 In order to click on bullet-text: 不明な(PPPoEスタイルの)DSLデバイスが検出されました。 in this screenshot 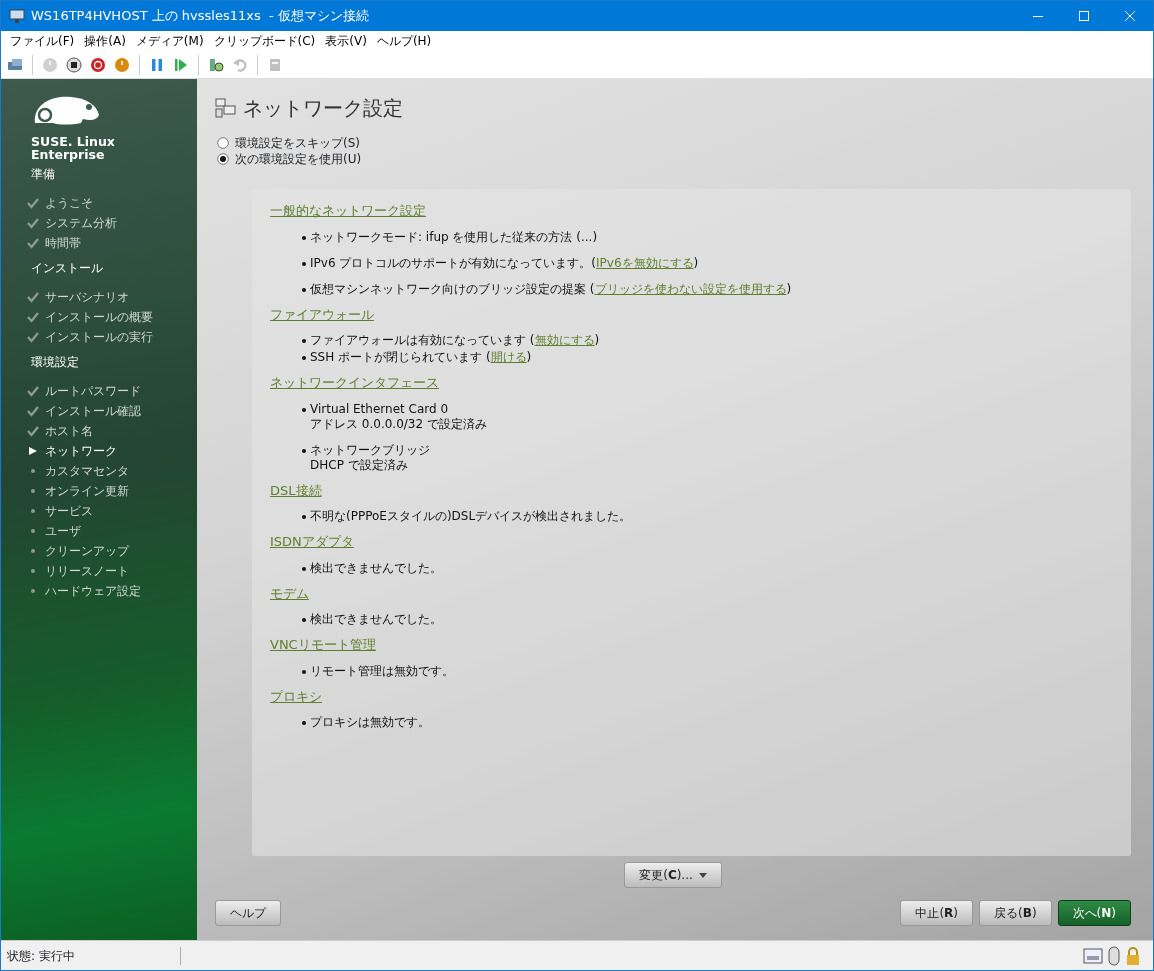, I will do `click(471, 516)`.